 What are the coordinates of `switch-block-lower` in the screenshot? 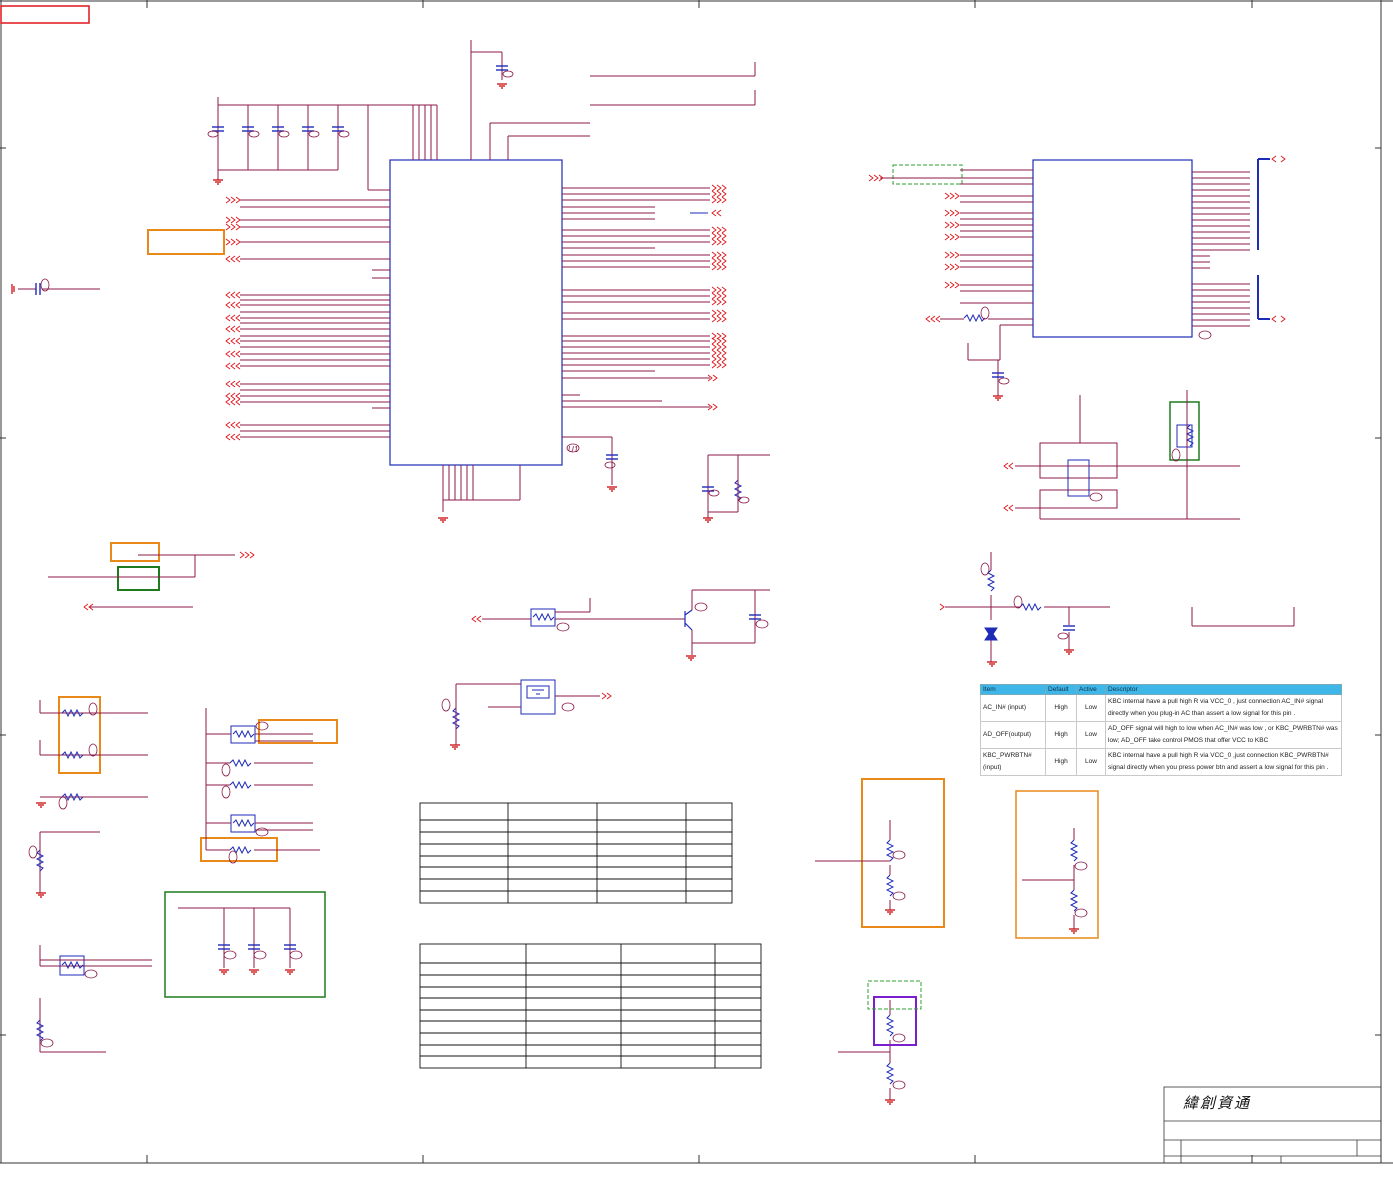 It's located at (1078, 499).